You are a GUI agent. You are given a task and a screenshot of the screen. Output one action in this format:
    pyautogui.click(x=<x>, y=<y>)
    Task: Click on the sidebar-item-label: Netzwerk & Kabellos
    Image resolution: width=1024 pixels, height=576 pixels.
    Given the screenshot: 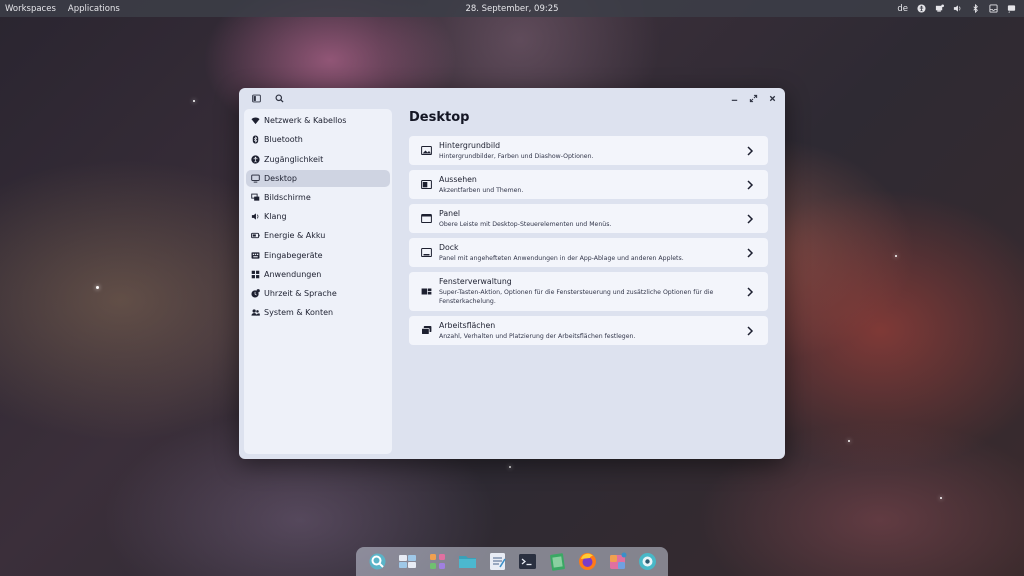 What is the action you would take?
    pyautogui.click(x=305, y=121)
    